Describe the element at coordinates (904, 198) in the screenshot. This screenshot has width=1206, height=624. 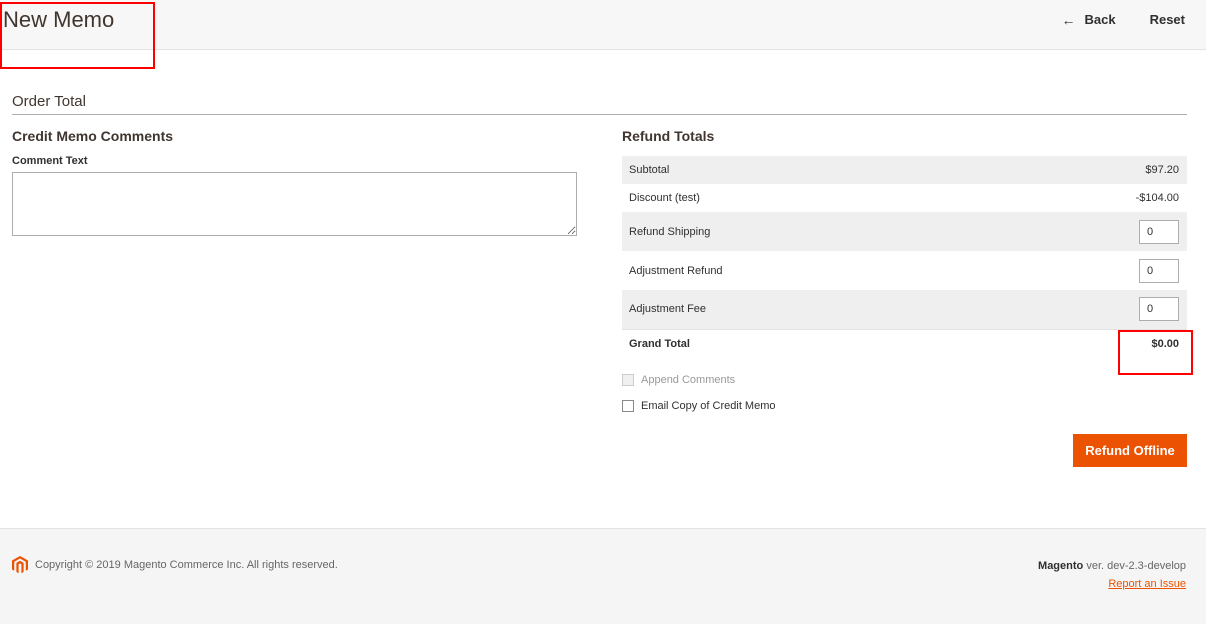
I see `discount-row: Discount (test) -$104.00` at that location.